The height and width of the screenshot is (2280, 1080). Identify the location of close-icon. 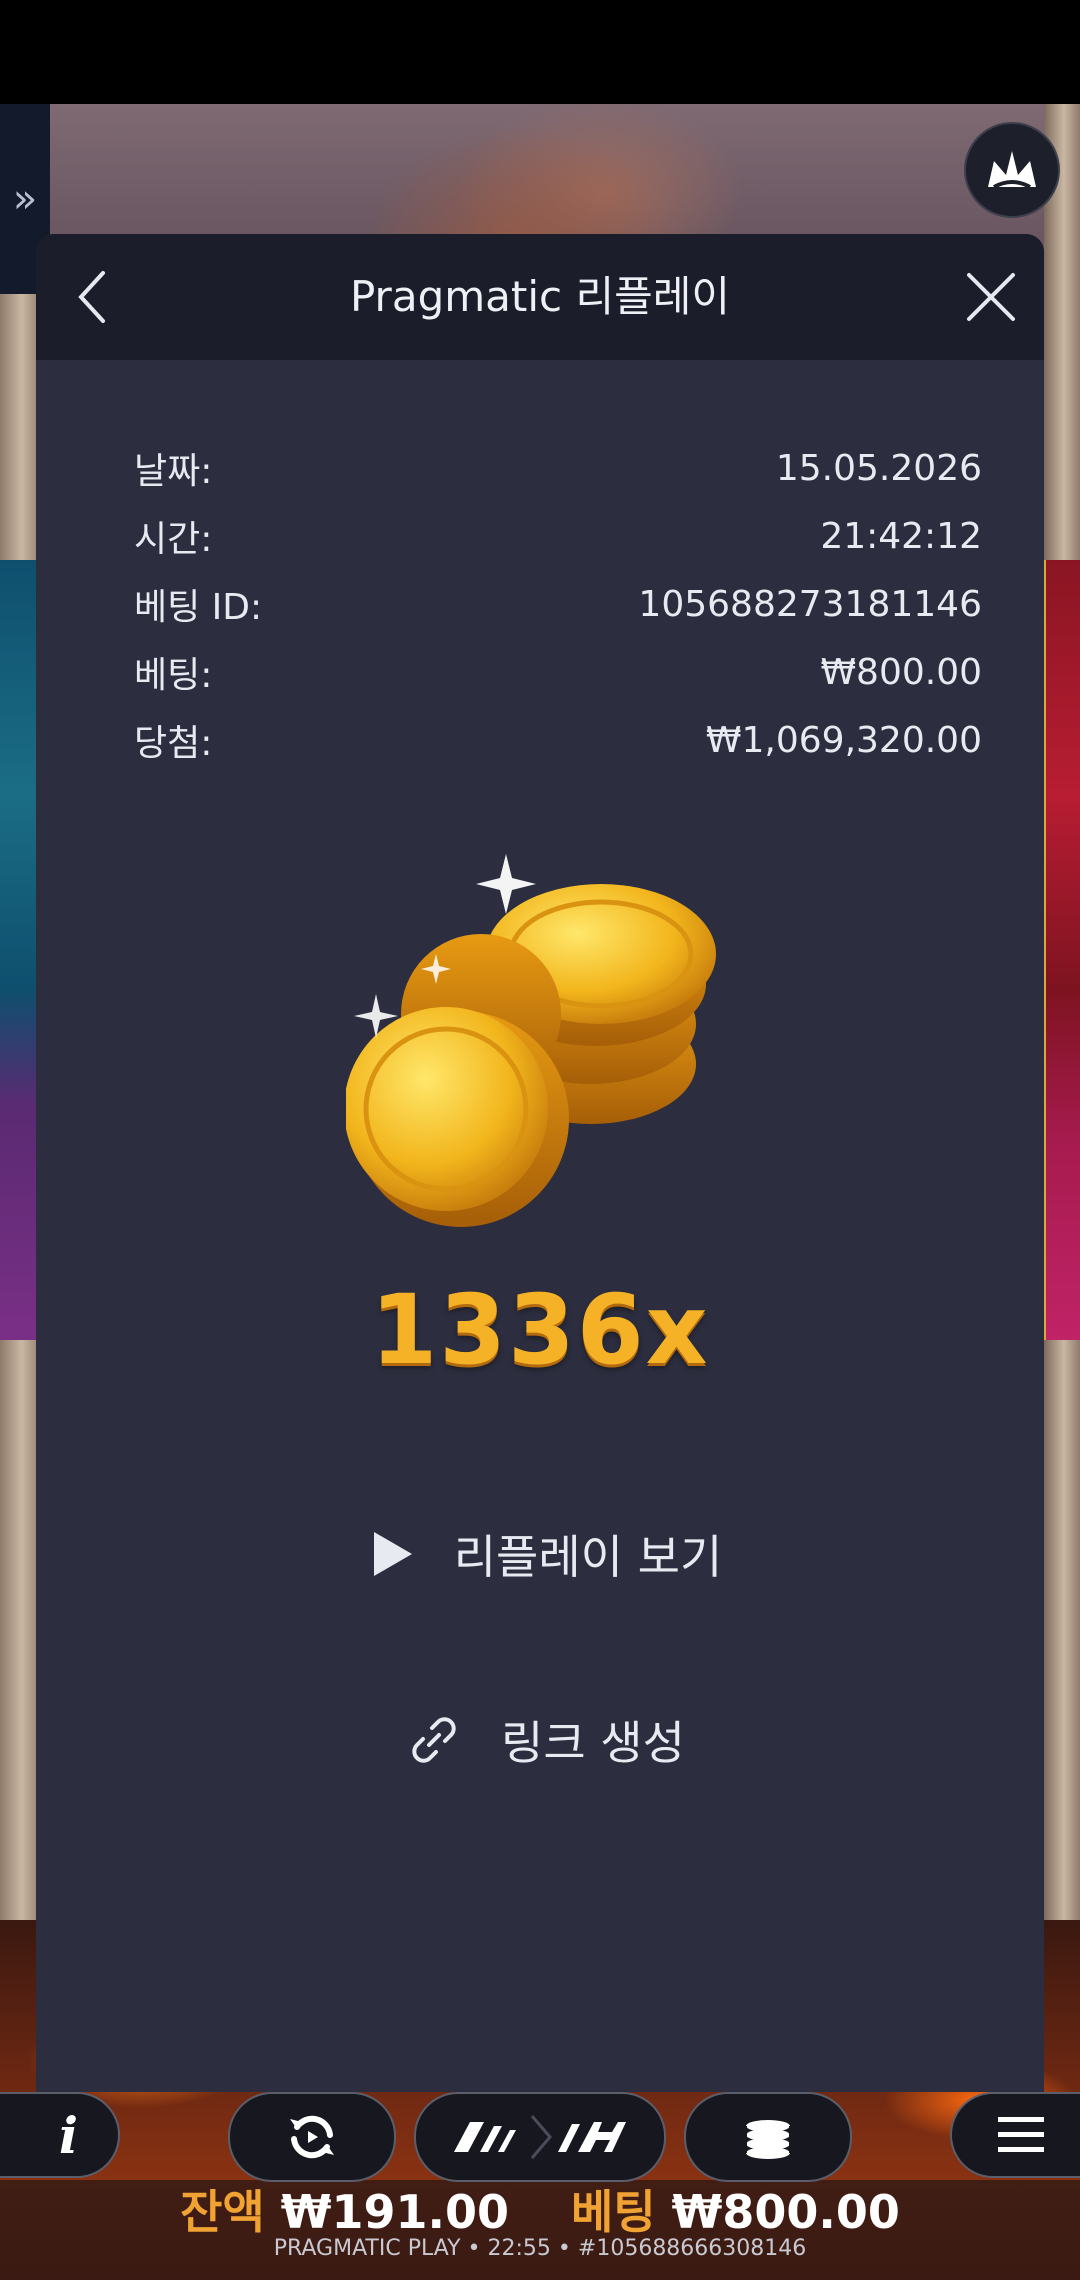
(991, 297).